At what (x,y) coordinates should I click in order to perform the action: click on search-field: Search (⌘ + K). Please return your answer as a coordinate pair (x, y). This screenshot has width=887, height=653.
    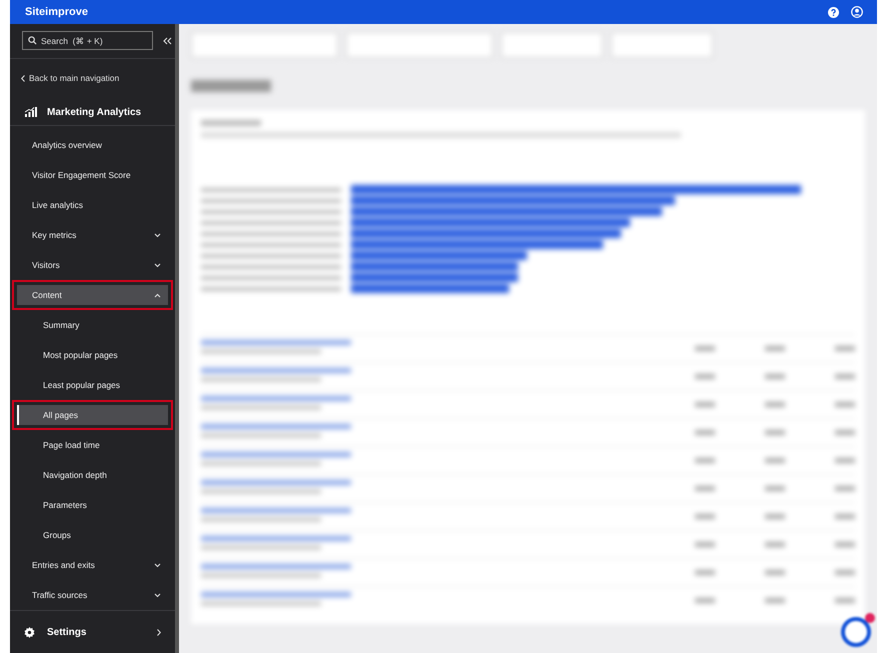
    Looking at the image, I should click on (87, 40).